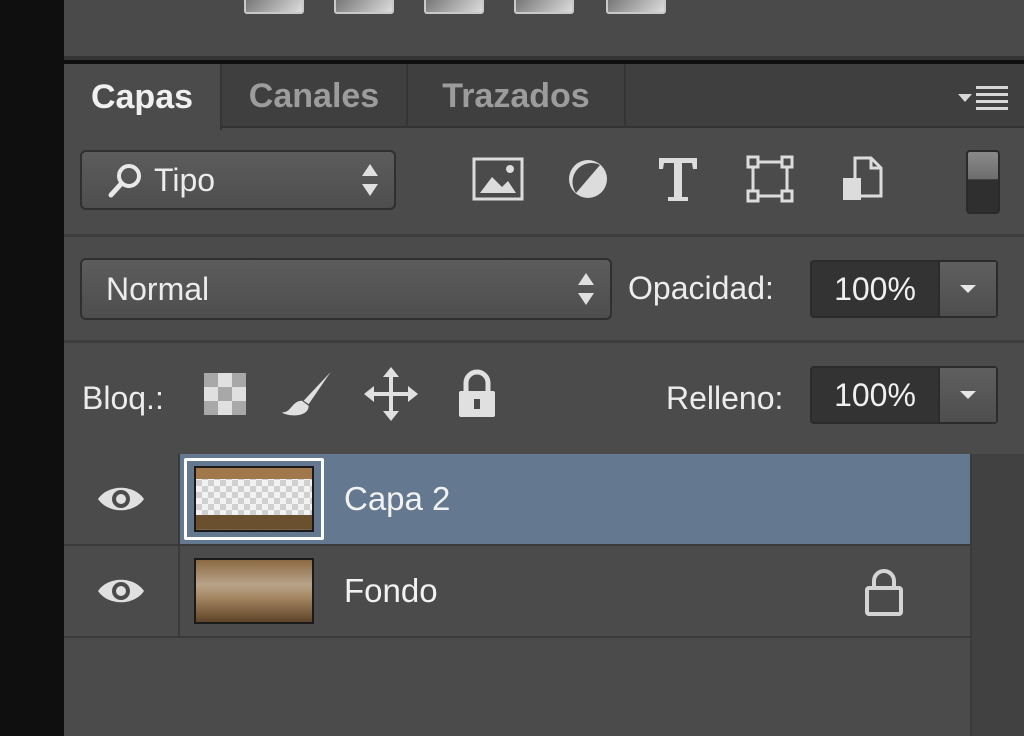 The height and width of the screenshot is (736, 1024). I want to click on layers-scrollbar, so click(997, 595).